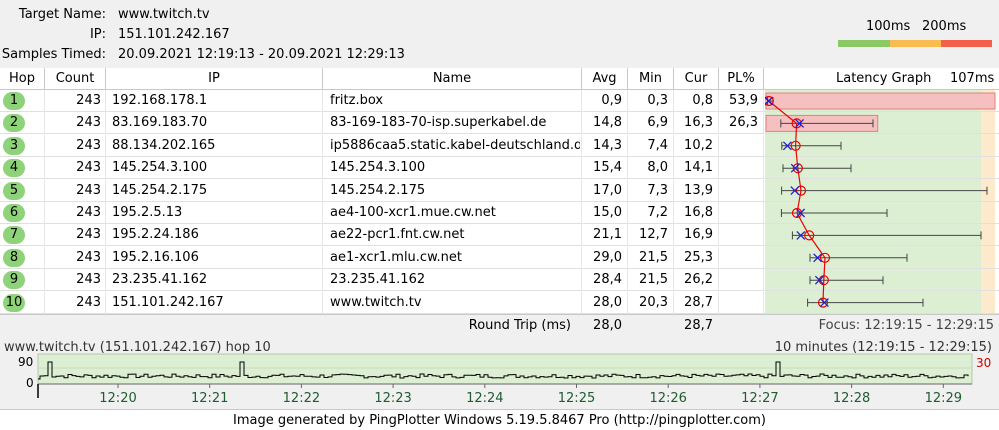 This screenshot has width=999, height=430. I want to click on target-name-label: Target Name:, so click(62, 14).